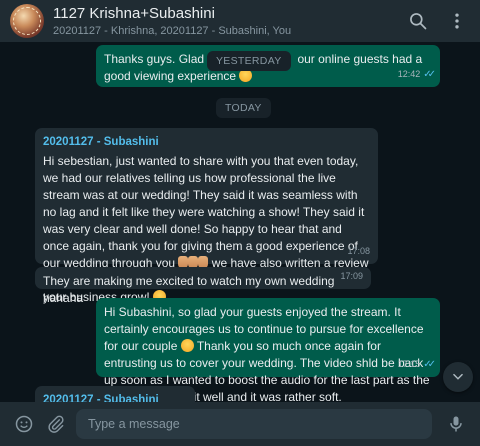  What do you see at coordinates (134, 13) in the screenshot?
I see `chat-title: 1127 Krishna+Subashini` at bounding box center [134, 13].